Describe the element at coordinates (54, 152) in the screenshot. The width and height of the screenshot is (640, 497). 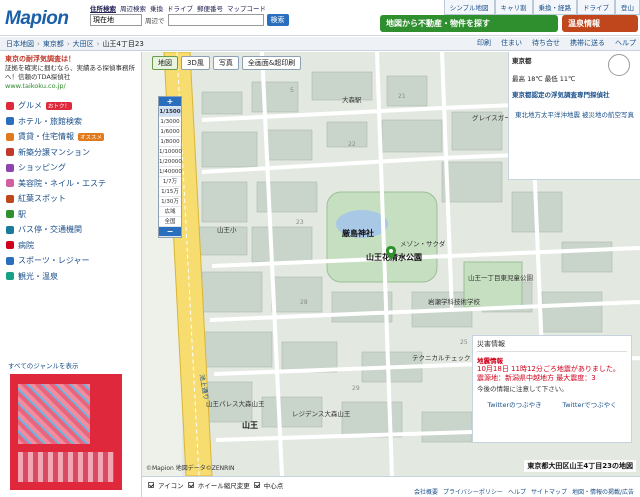
I see `category-label: 新築分譲マンション` at that location.